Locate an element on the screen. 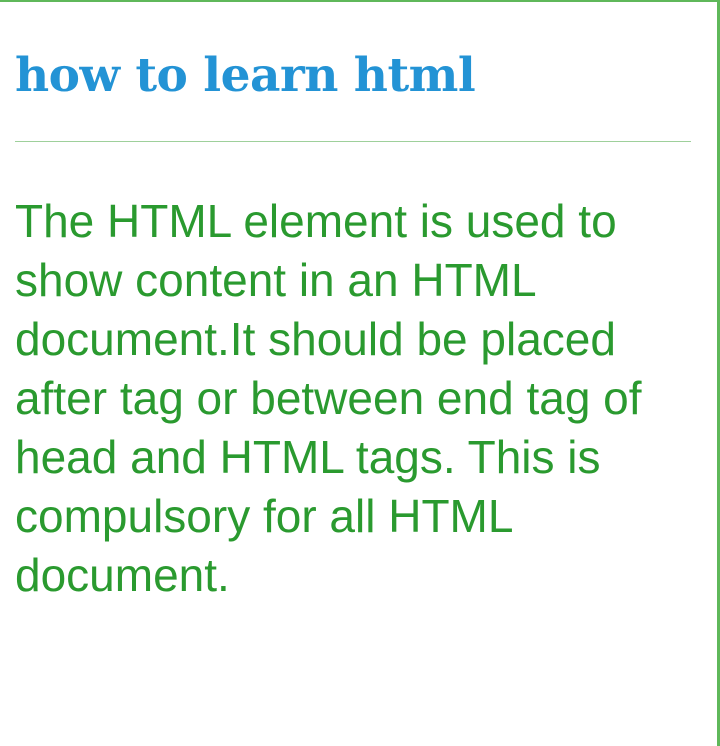 The height and width of the screenshot is (746, 720). article-title: how to learn html is located at coordinates (245, 75).